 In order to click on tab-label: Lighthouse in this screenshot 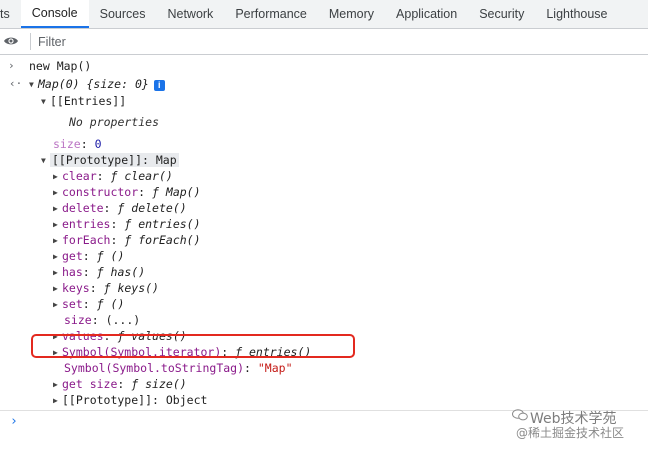, I will do `click(577, 14)`.